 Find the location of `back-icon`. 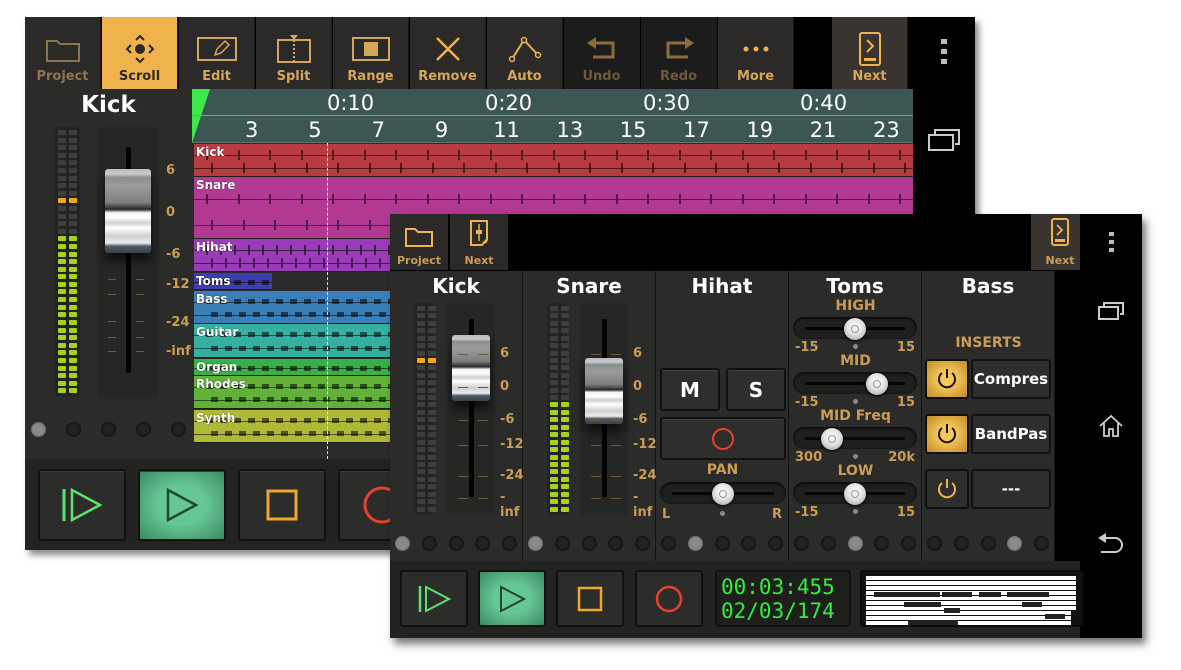

back-icon is located at coordinates (1111, 543).